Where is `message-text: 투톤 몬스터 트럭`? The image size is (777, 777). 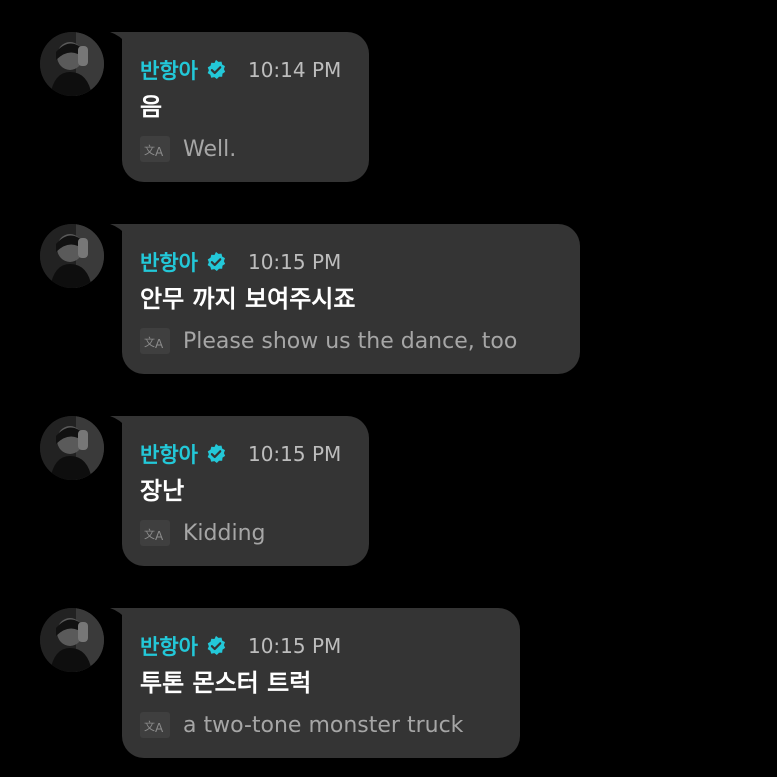
message-text: 투톤 몬스터 트럭 is located at coordinates (226, 683).